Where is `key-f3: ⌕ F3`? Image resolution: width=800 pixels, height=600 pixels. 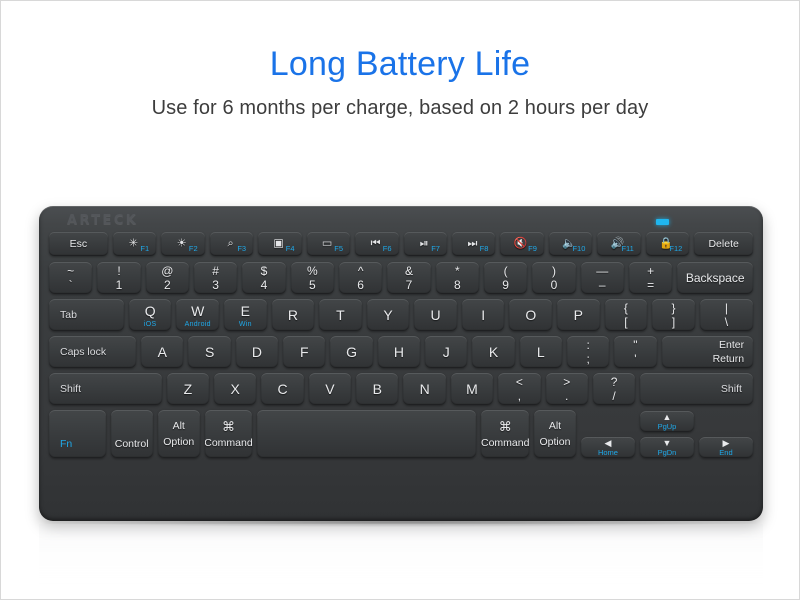 key-f3: ⌕ F3 is located at coordinates (231, 244).